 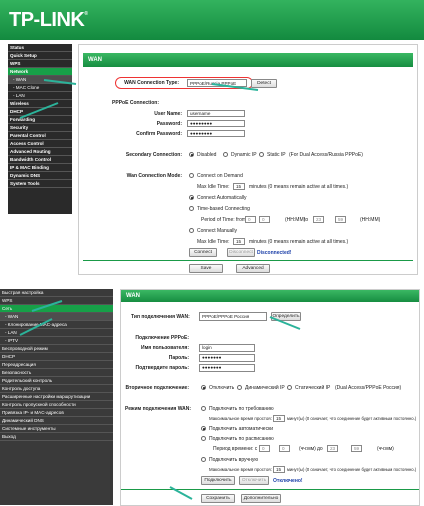 I want to click on arrow-type, so click(x=235, y=87).